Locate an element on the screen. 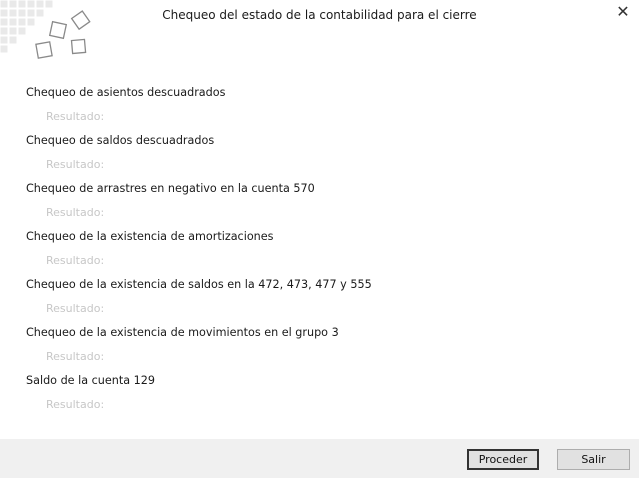  proceed-button: Proceder is located at coordinates (503, 459).